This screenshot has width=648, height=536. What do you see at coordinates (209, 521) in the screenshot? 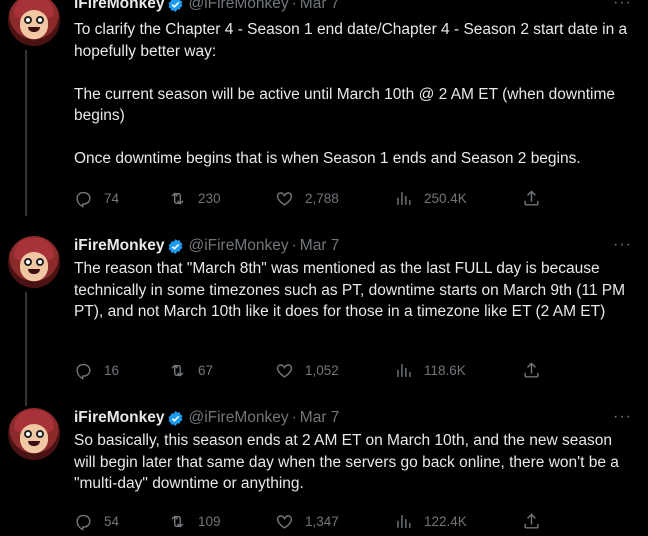
I see `retweet-count: 109` at bounding box center [209, 521].